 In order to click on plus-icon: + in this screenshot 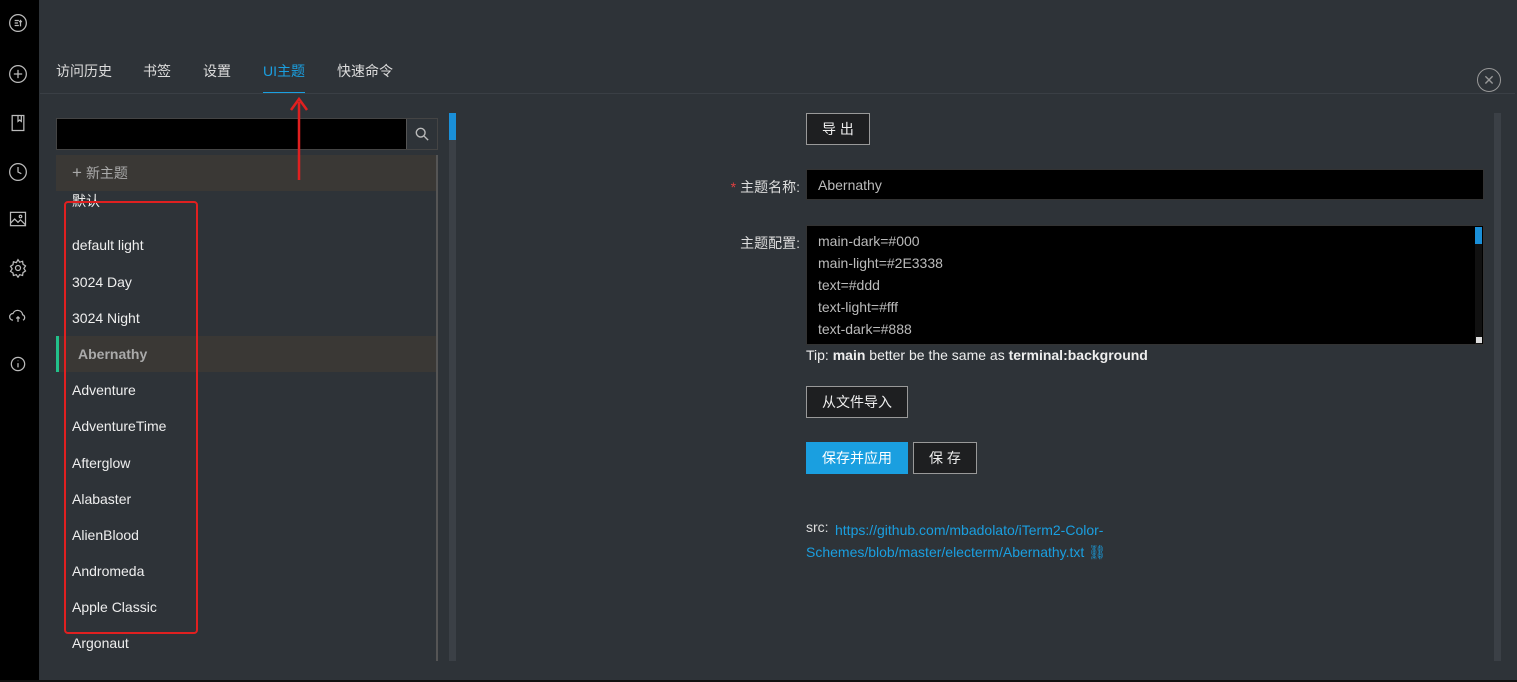, I will do `click(77, 172)`.